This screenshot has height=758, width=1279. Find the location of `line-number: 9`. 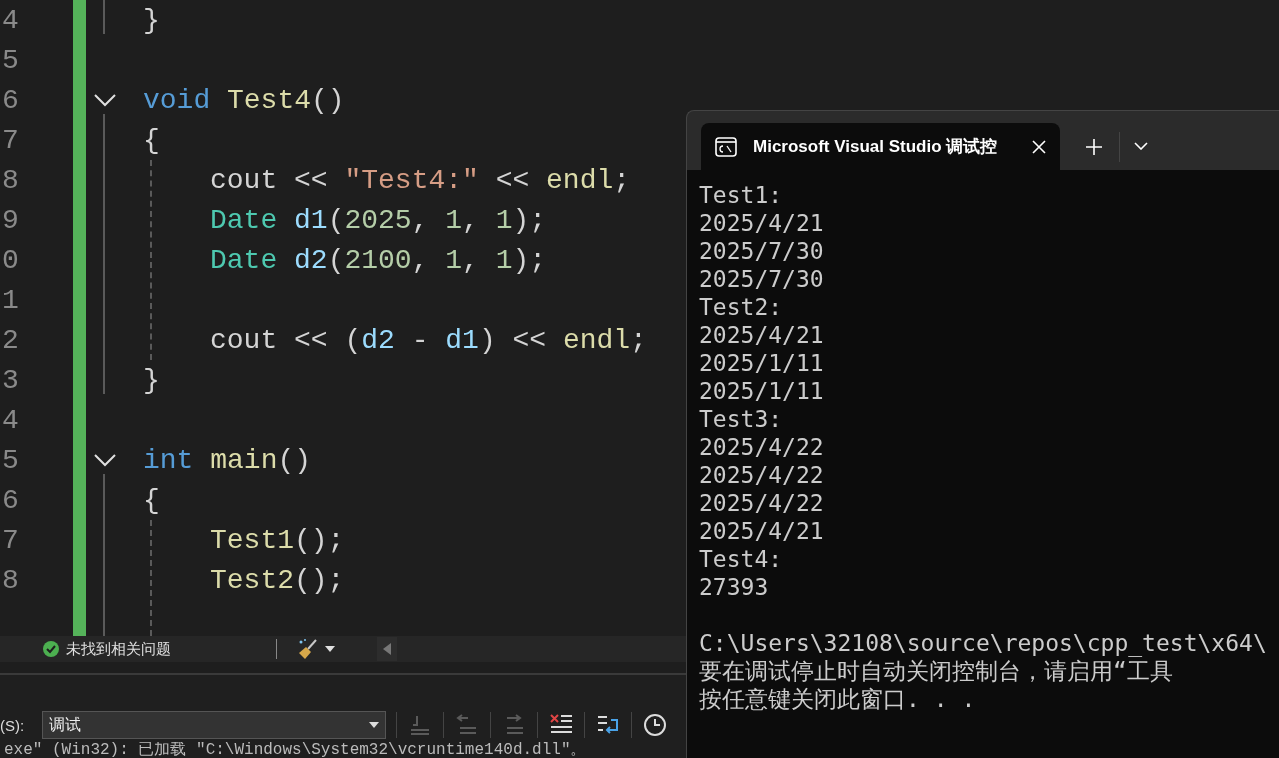

line-number: 9 is located at coordinates (10, 220).